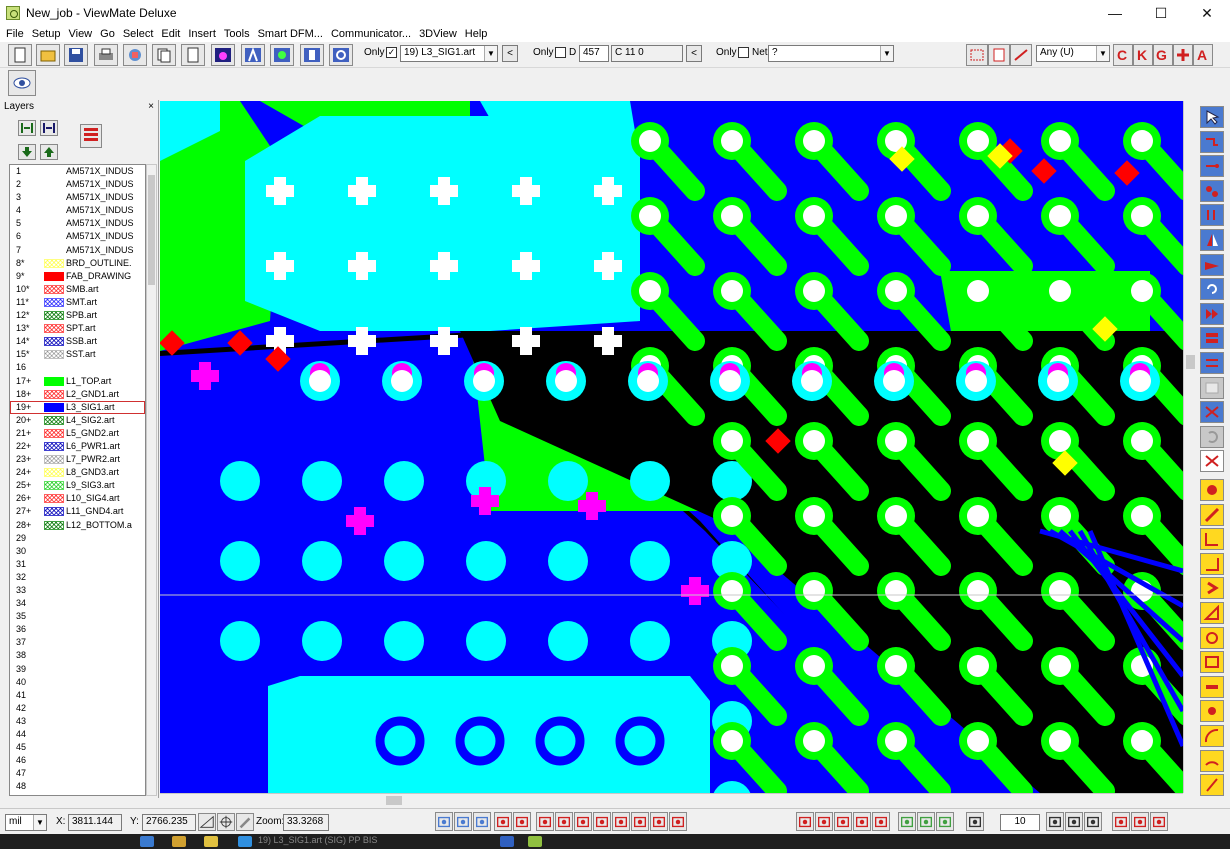 The width and height of the screenshot is (1230, 849). Describe the element at coordinates (1207, 13) in the screenshot. I see `close-button: ✕` at that location.